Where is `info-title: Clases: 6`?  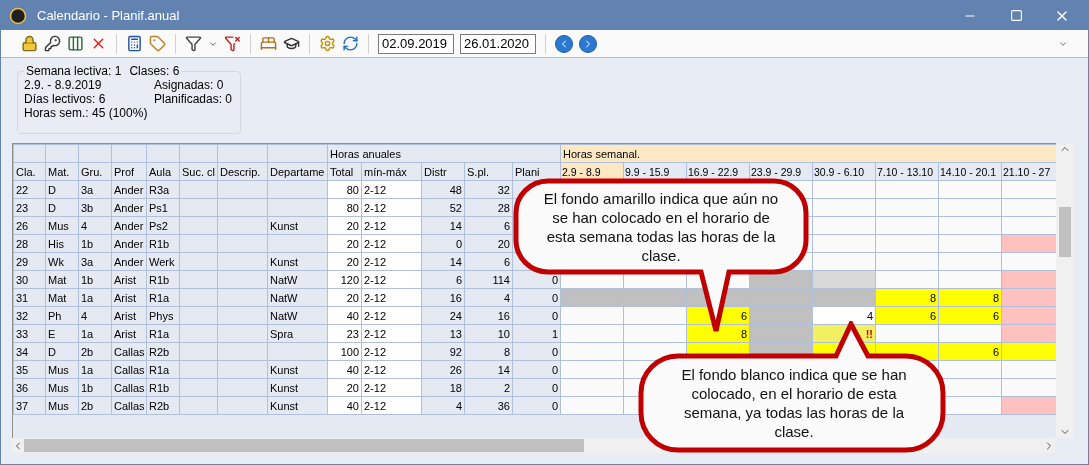 info-title: Clases: 6 is located at coordinates (154, 71).